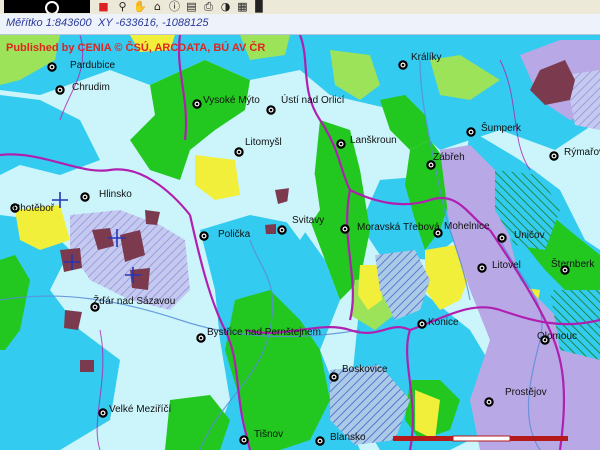 This screenshot has height=450, width=600. Describe the element at coordinates (480, 438) in the screenshot. I see `scale-bar` at that location.